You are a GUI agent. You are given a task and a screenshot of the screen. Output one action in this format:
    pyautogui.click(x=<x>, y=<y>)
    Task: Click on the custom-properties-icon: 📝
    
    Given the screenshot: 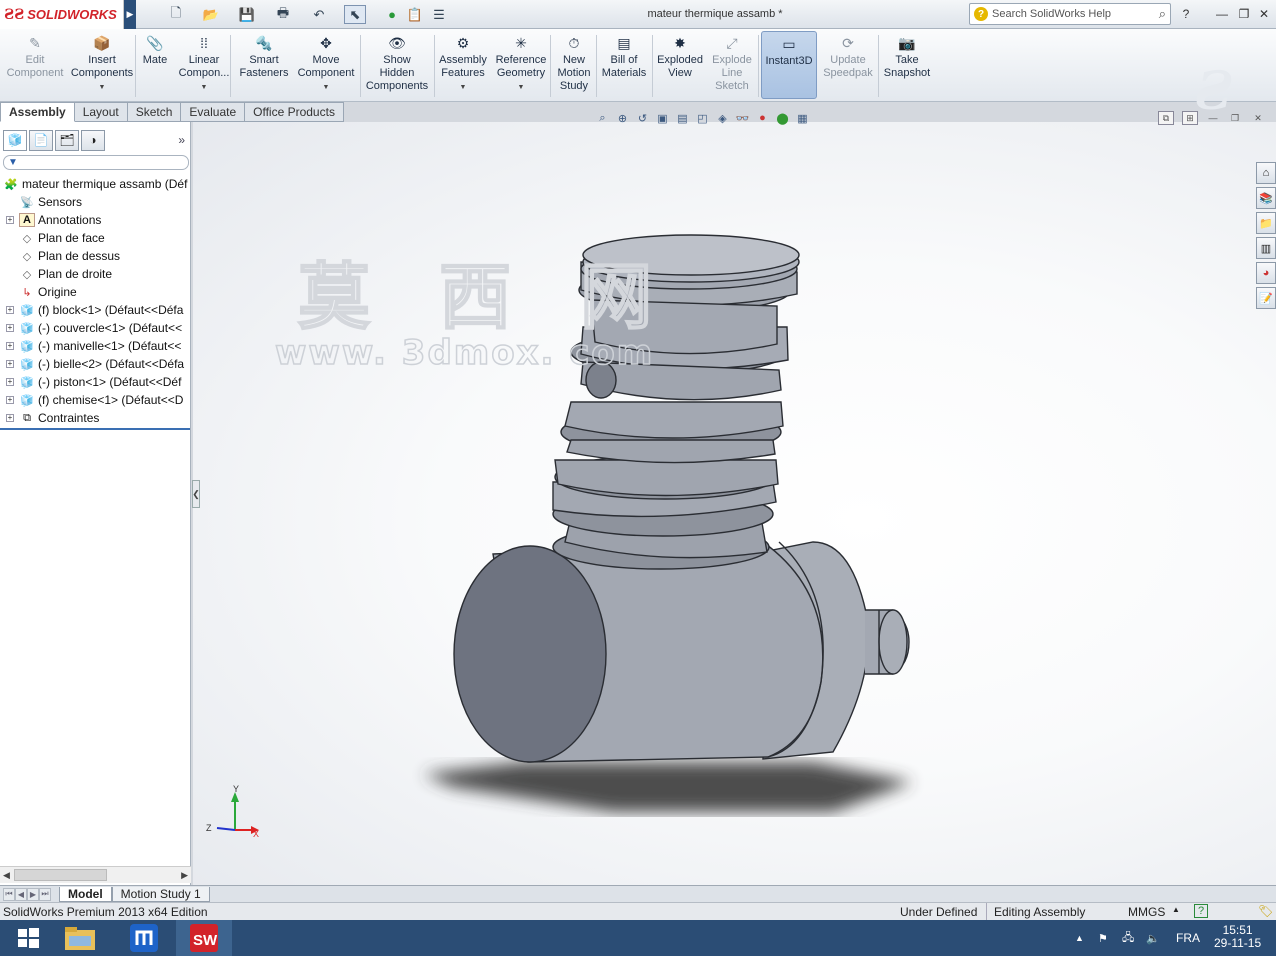 What is the action you would take?
    pyautogui.click(x=1266, y=298)
    